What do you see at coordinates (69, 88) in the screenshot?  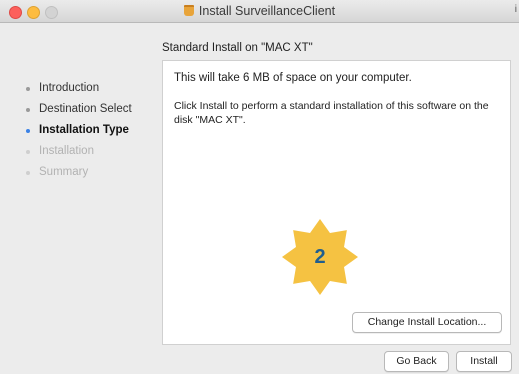 I see `sidebar-item-label: Introduction` at bounding box center [69, 88].